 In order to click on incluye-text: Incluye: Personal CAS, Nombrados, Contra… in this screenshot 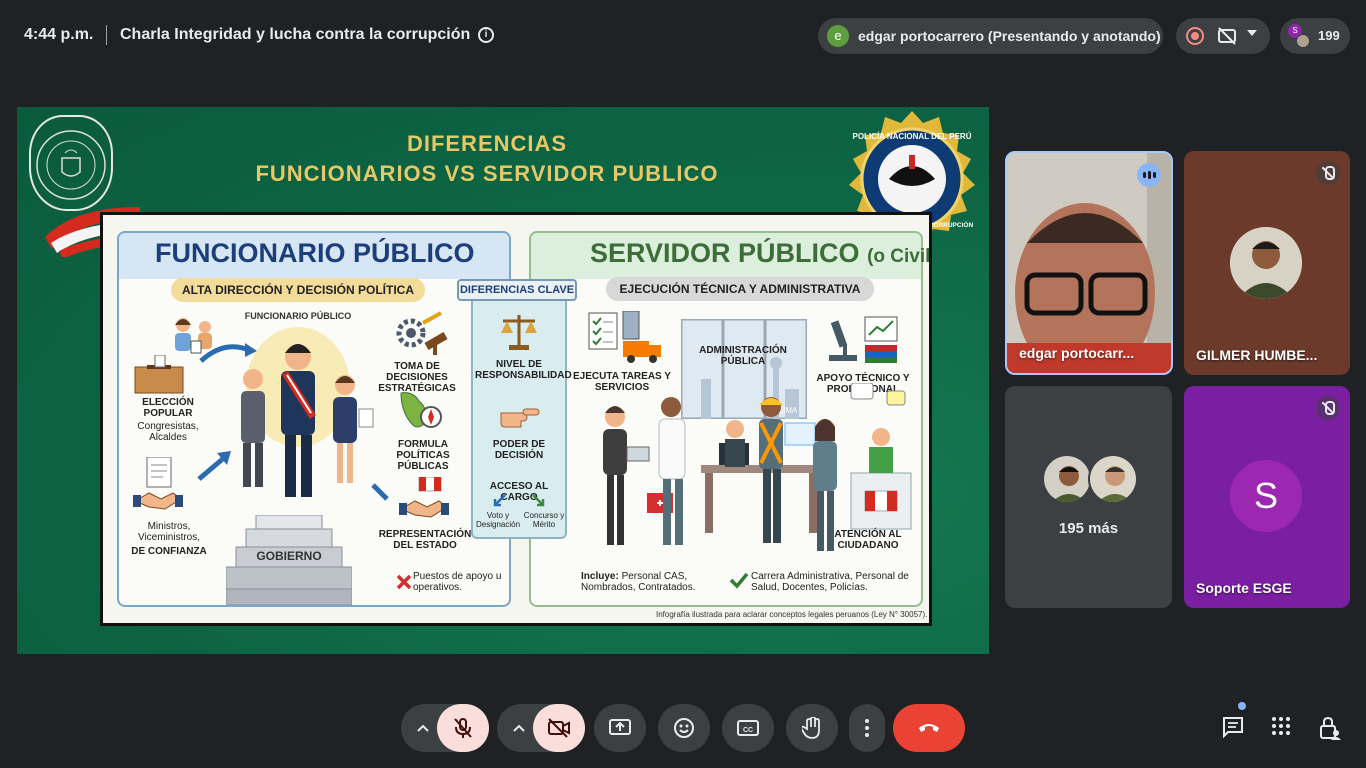, I will do `click(638, 582)`.